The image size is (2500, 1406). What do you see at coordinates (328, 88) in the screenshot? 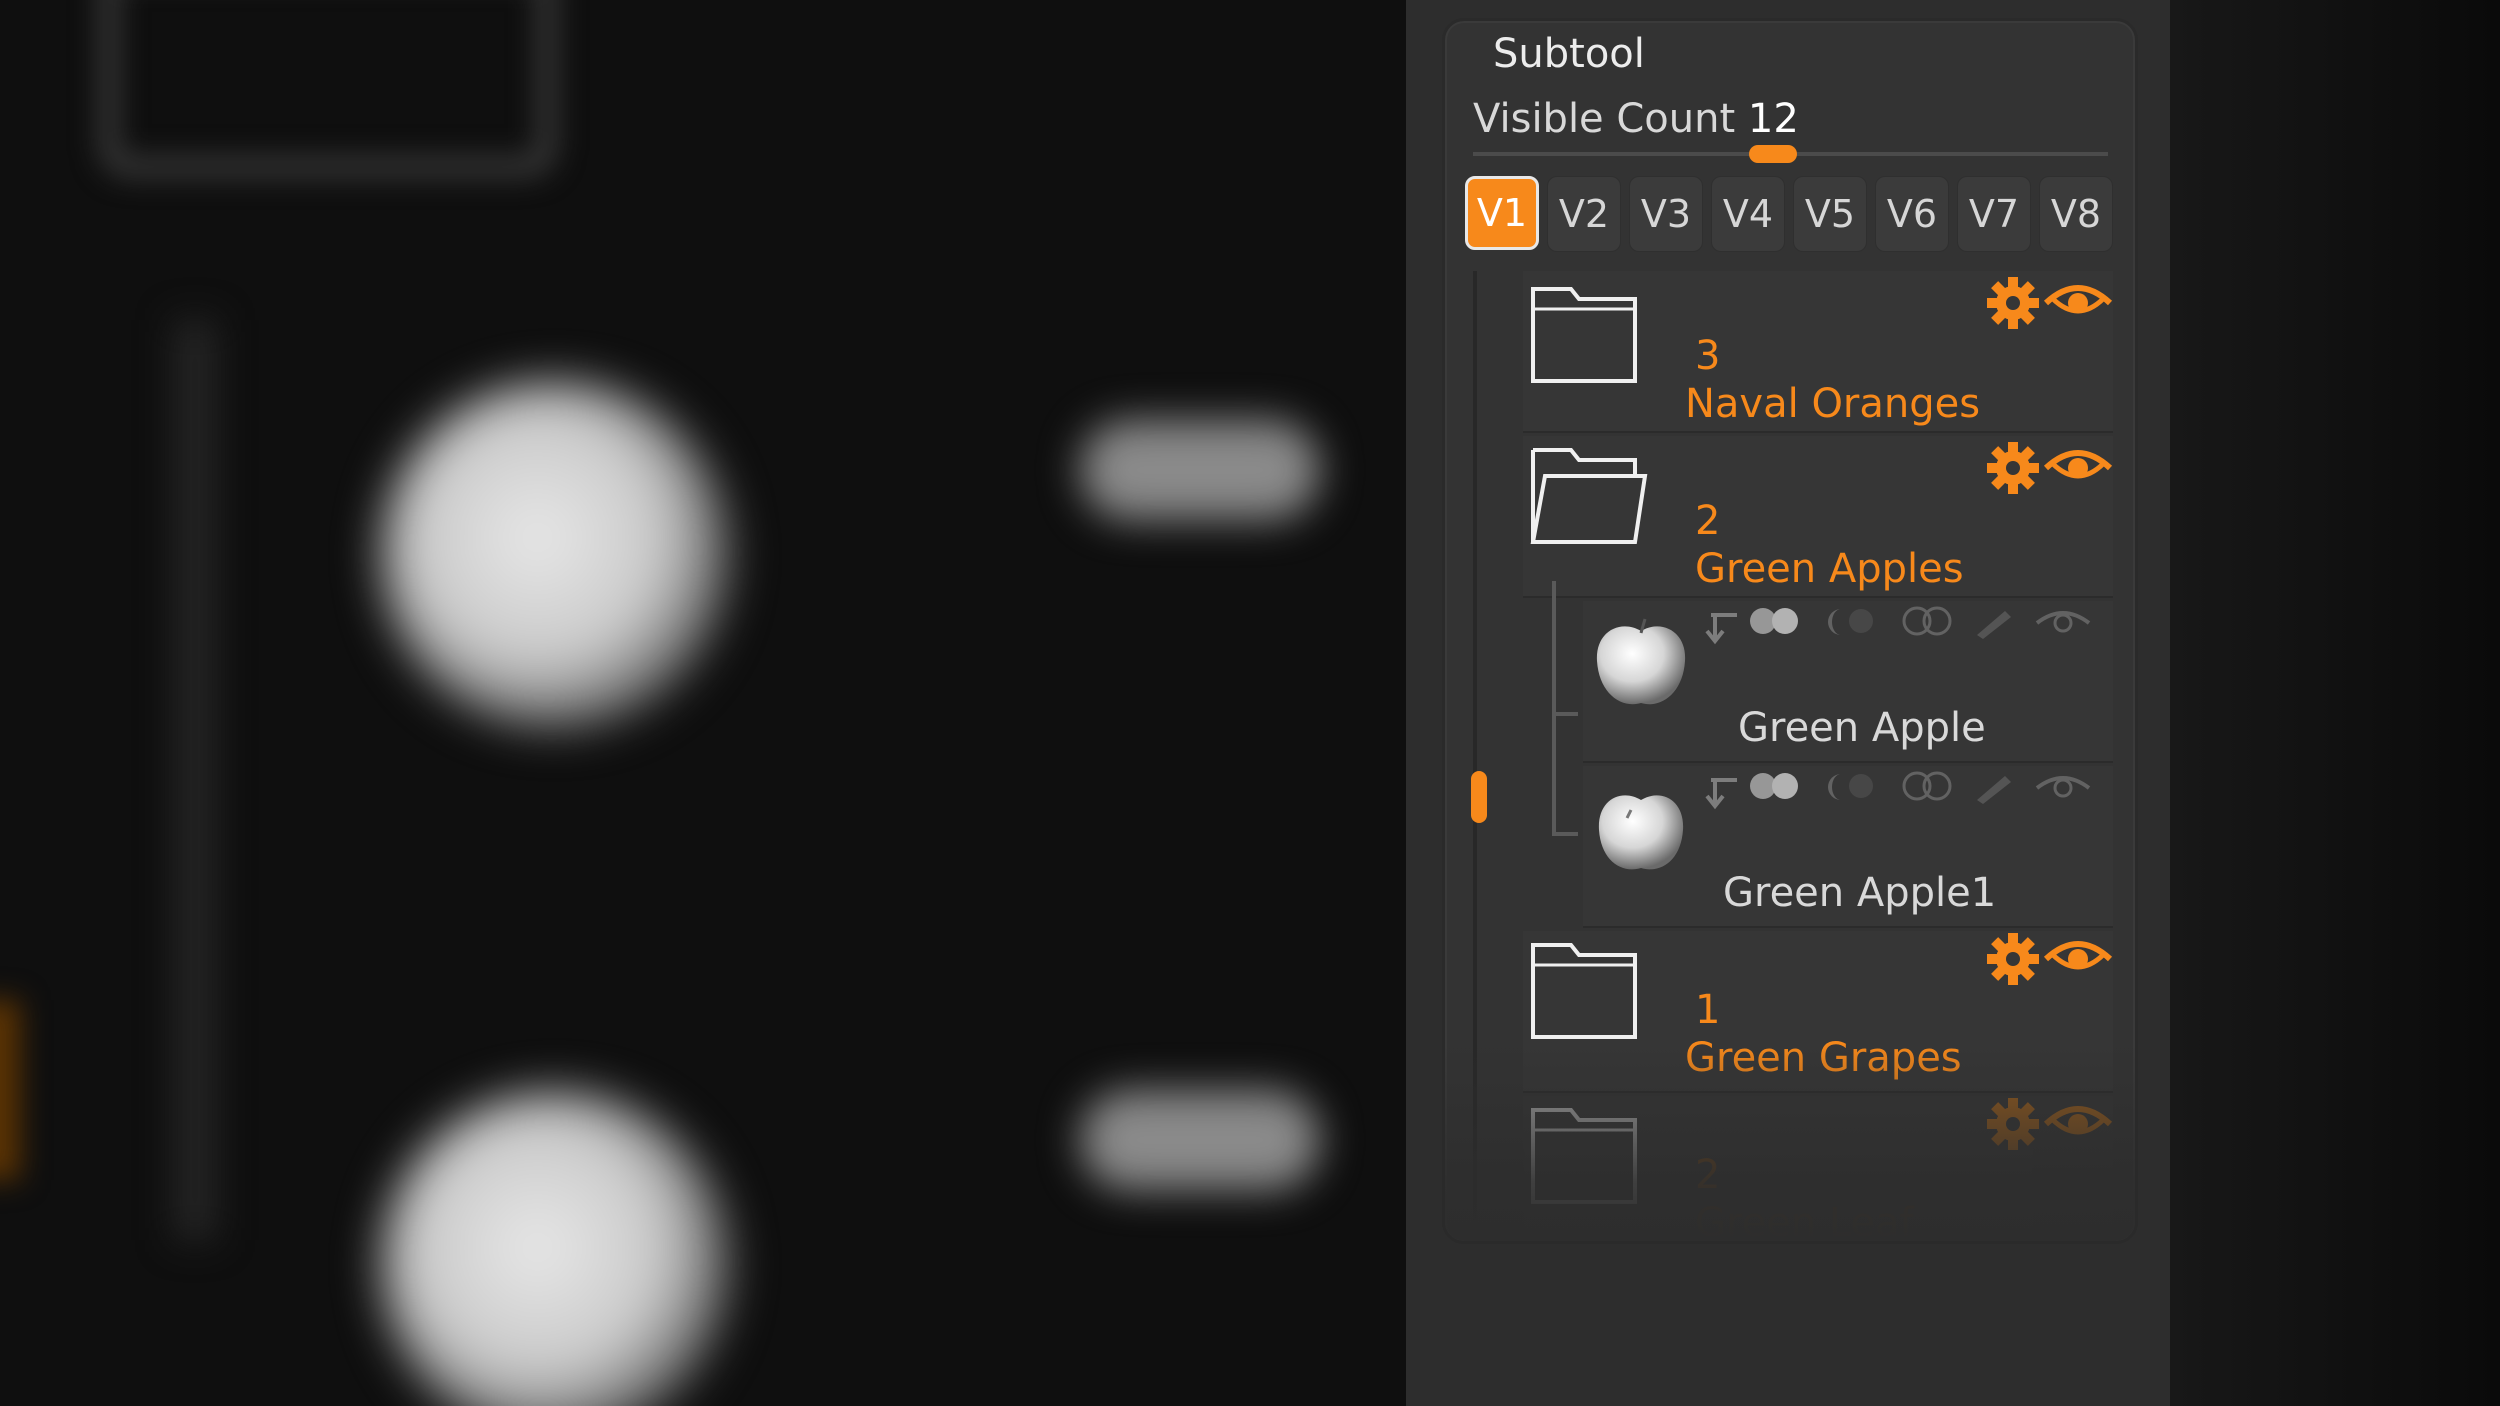
I see `bg-frame` at bounding box center [328, 88].